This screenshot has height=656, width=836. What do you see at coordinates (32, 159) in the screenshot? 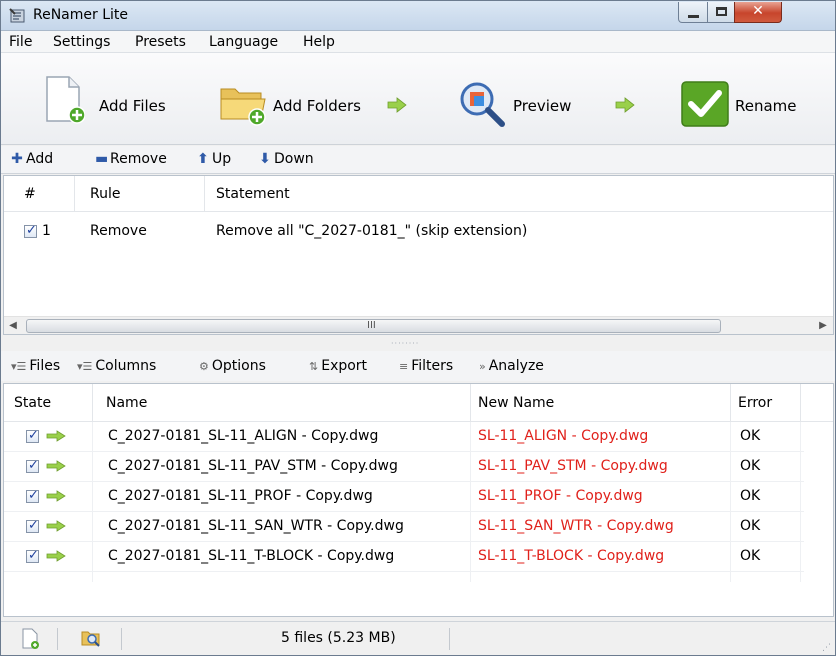
I see `add-rule-button: ✚ Add` at bounding box center [32, 159].